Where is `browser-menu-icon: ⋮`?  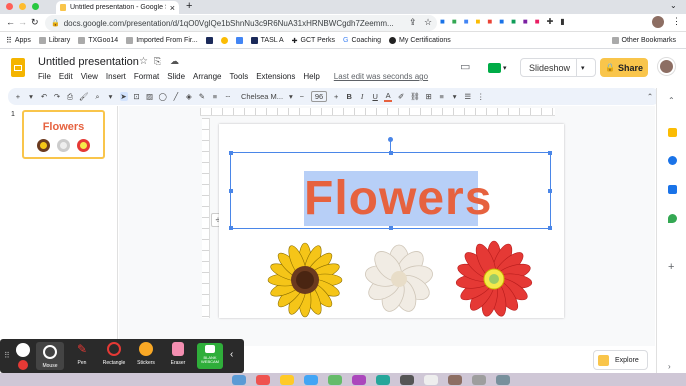
browser-menu-icon: ⋮ is located at coordinates (676, 21).